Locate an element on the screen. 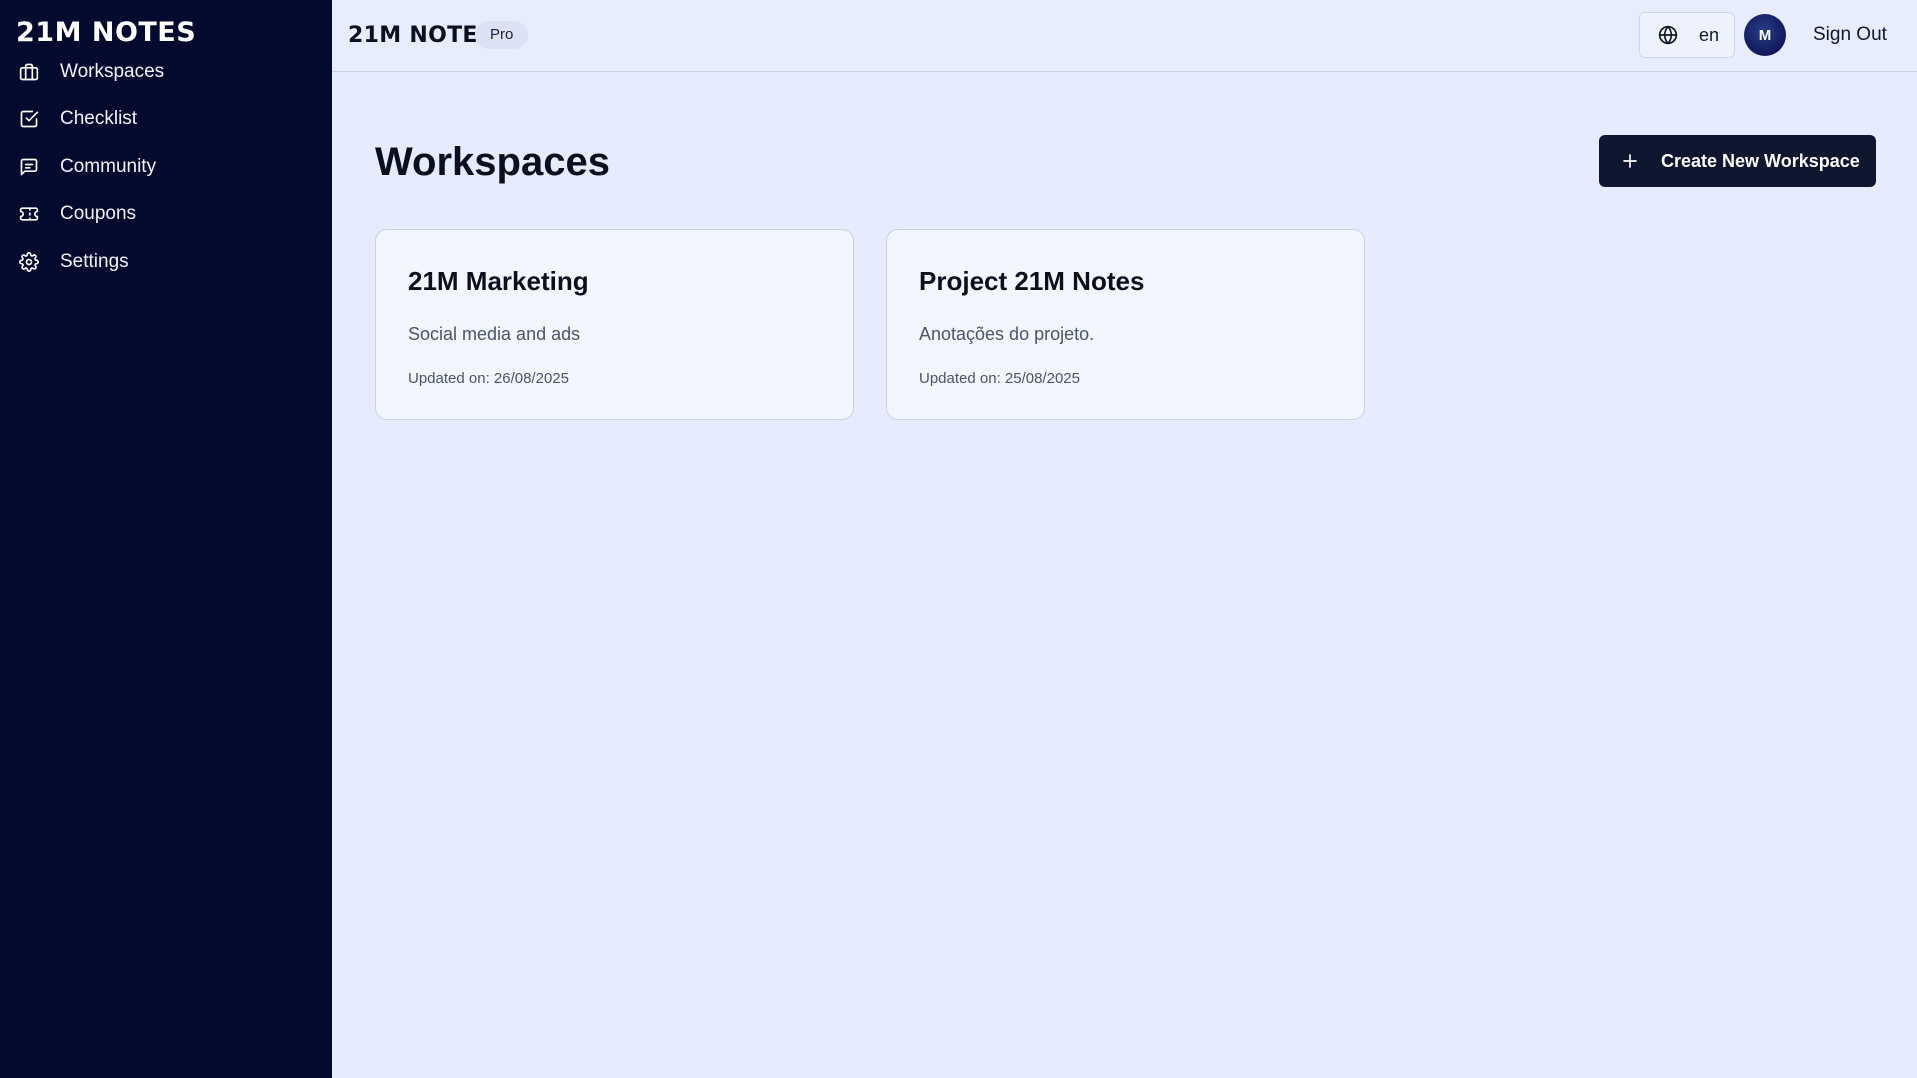  sidebar-item-community: Community is located at coordinates (166, 167).